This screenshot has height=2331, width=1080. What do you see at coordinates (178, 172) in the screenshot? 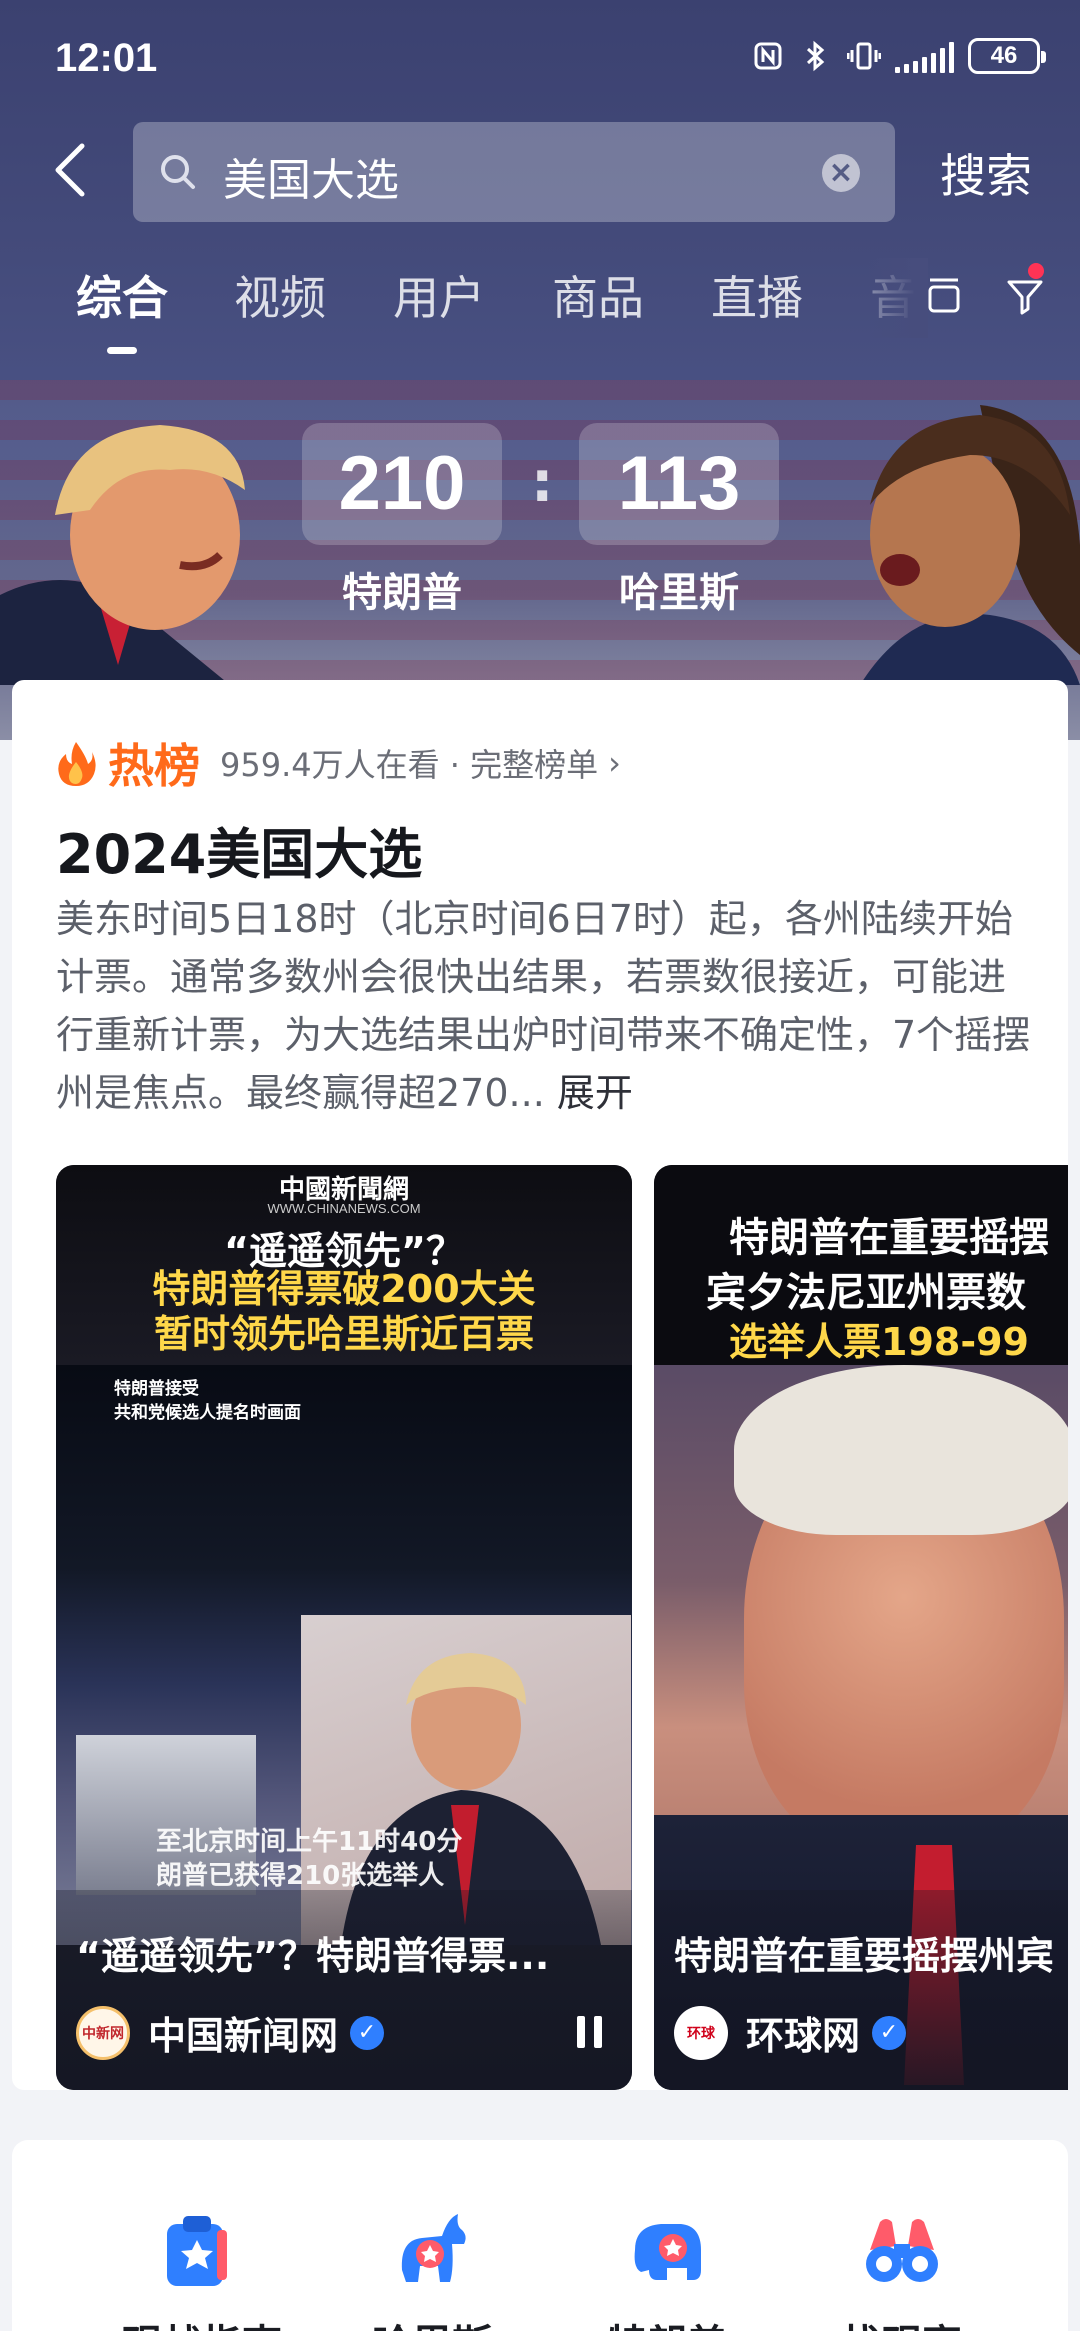
I see `search-icon` at bounding box center [178, 172].